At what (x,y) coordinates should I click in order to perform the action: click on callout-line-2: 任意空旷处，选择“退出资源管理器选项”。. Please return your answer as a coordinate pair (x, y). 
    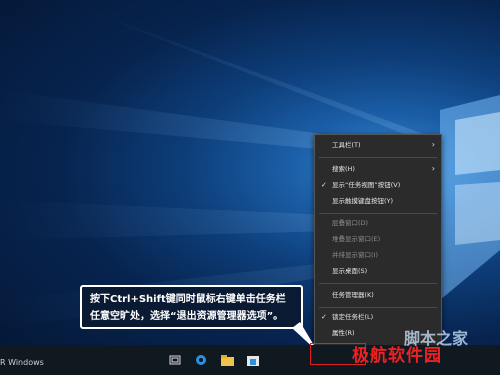
    Looking at the image, I should click on (187, 316).